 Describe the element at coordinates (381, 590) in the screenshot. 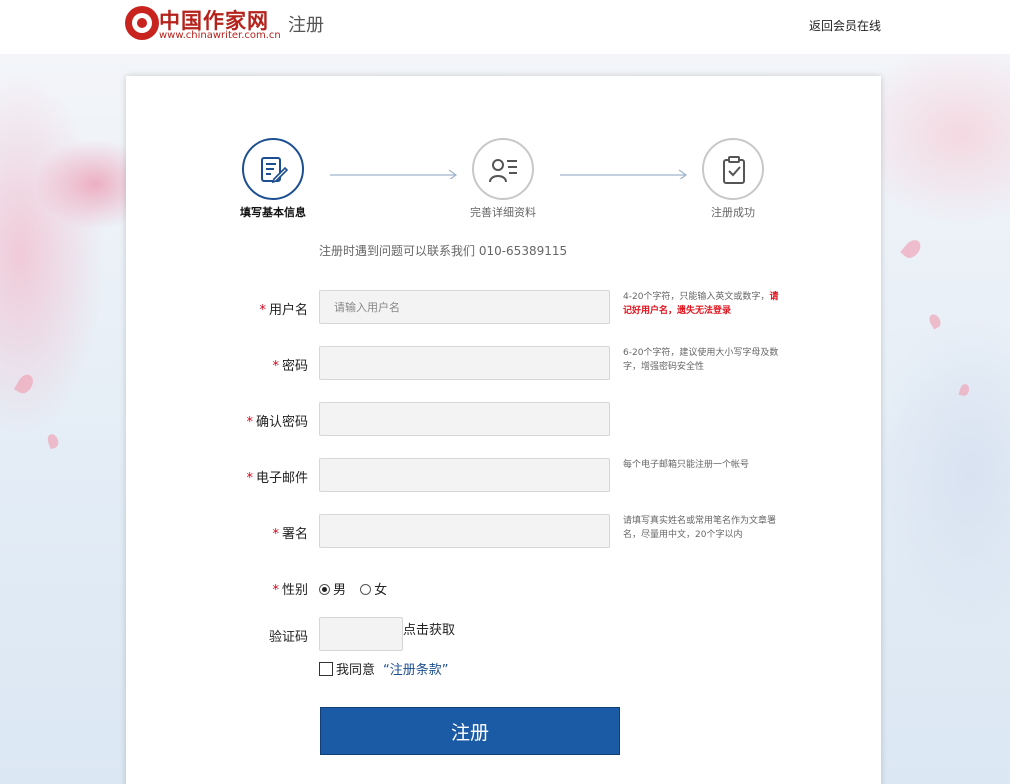

I see `gender-option-label: 女` at that location.